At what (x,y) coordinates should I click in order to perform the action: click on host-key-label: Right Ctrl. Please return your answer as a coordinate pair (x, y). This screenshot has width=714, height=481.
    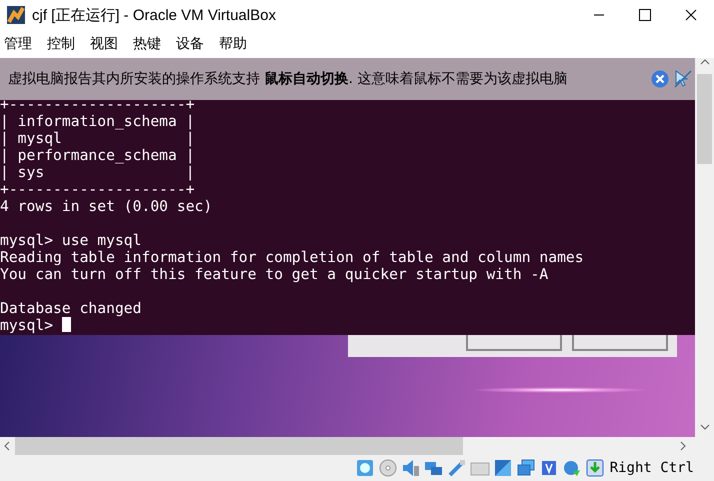
    Looking at the image, I should click on (652, 468).